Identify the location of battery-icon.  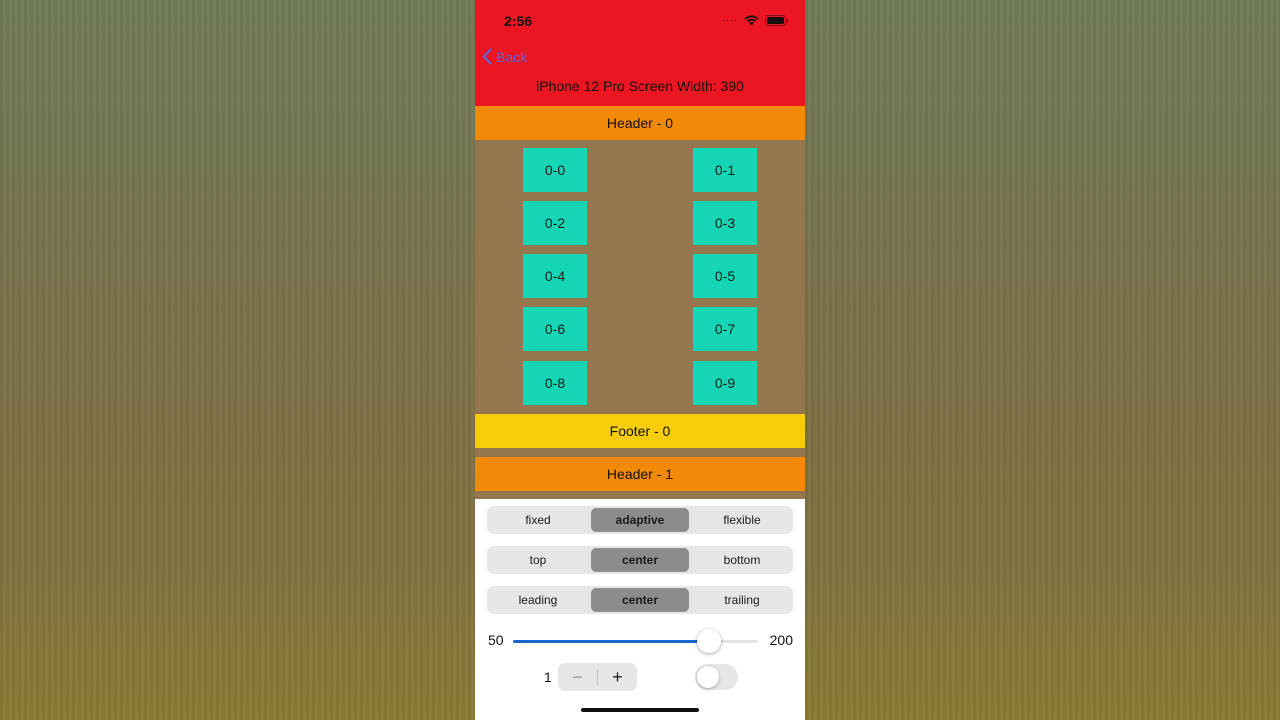
(777, 20).